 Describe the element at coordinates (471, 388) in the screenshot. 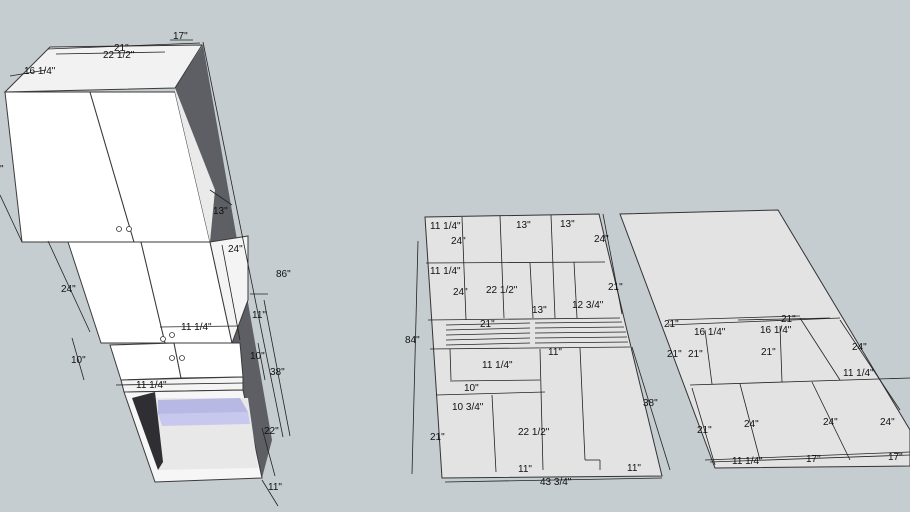

I see `sa-dim-mid-10: 10"` at that location.